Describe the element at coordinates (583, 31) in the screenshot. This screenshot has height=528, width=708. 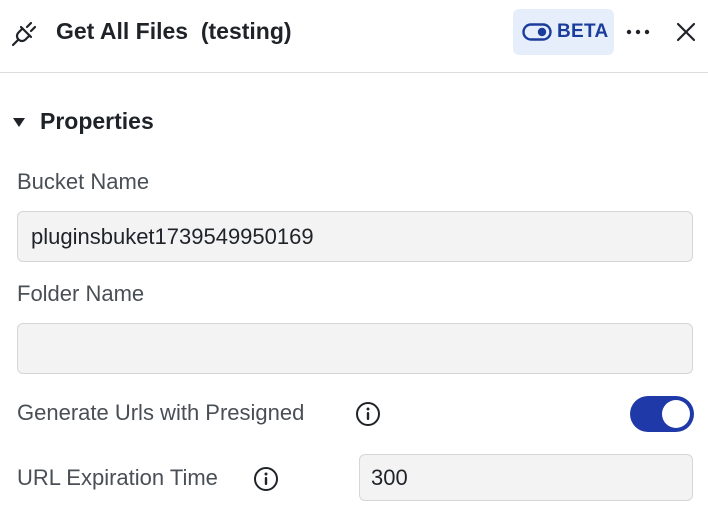
I see `beta-label: BETA` at that location.